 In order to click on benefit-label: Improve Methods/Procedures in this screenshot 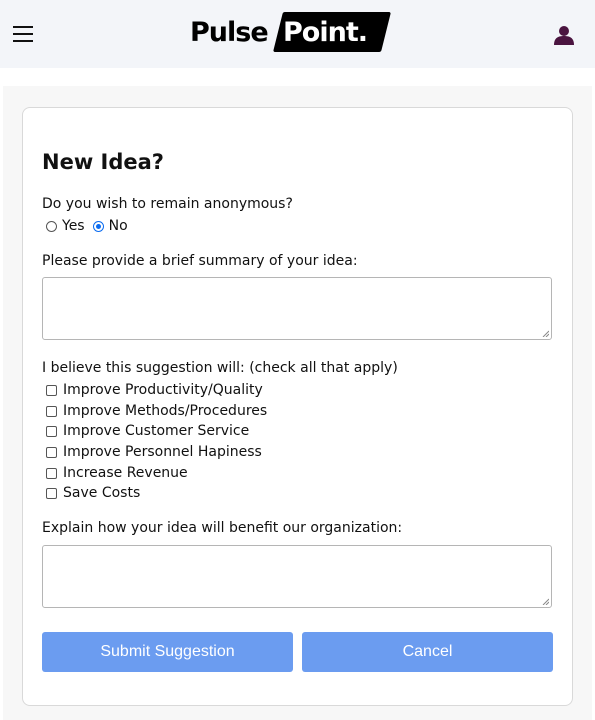, I will do `click(165, 411)`.